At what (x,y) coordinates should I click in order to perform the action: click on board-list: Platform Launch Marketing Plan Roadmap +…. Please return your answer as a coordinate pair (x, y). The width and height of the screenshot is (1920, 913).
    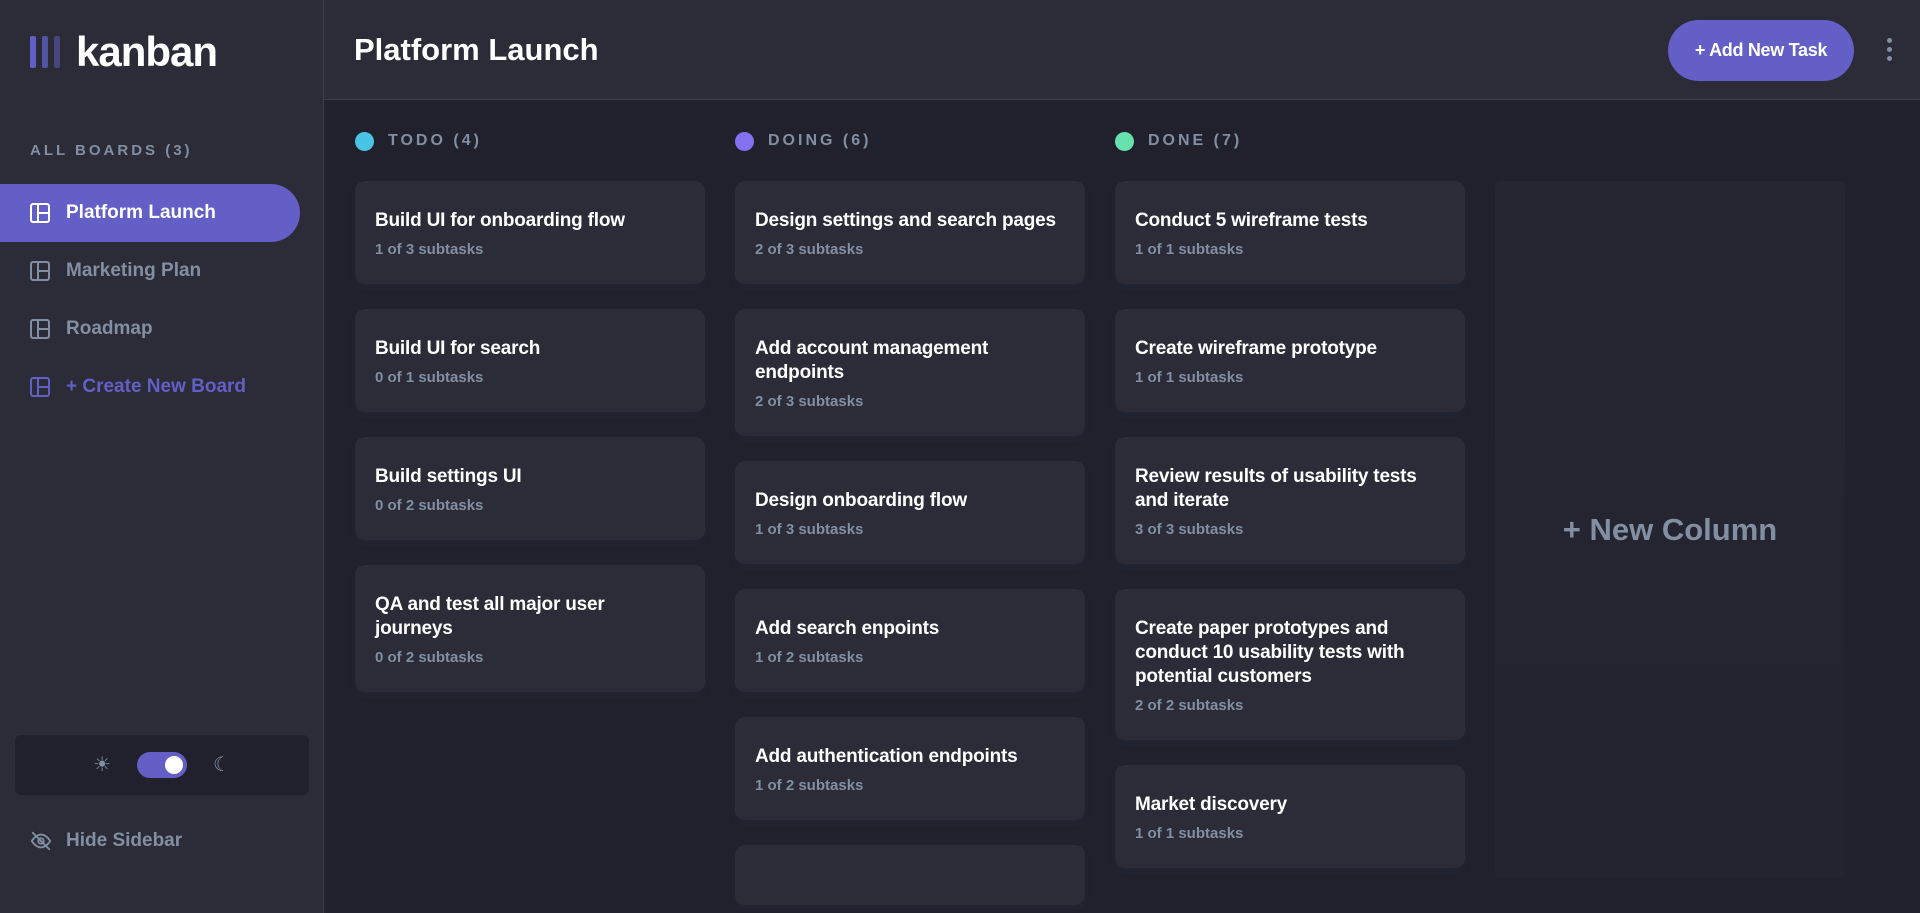
    Looking at the image, I should click on (150, 300).